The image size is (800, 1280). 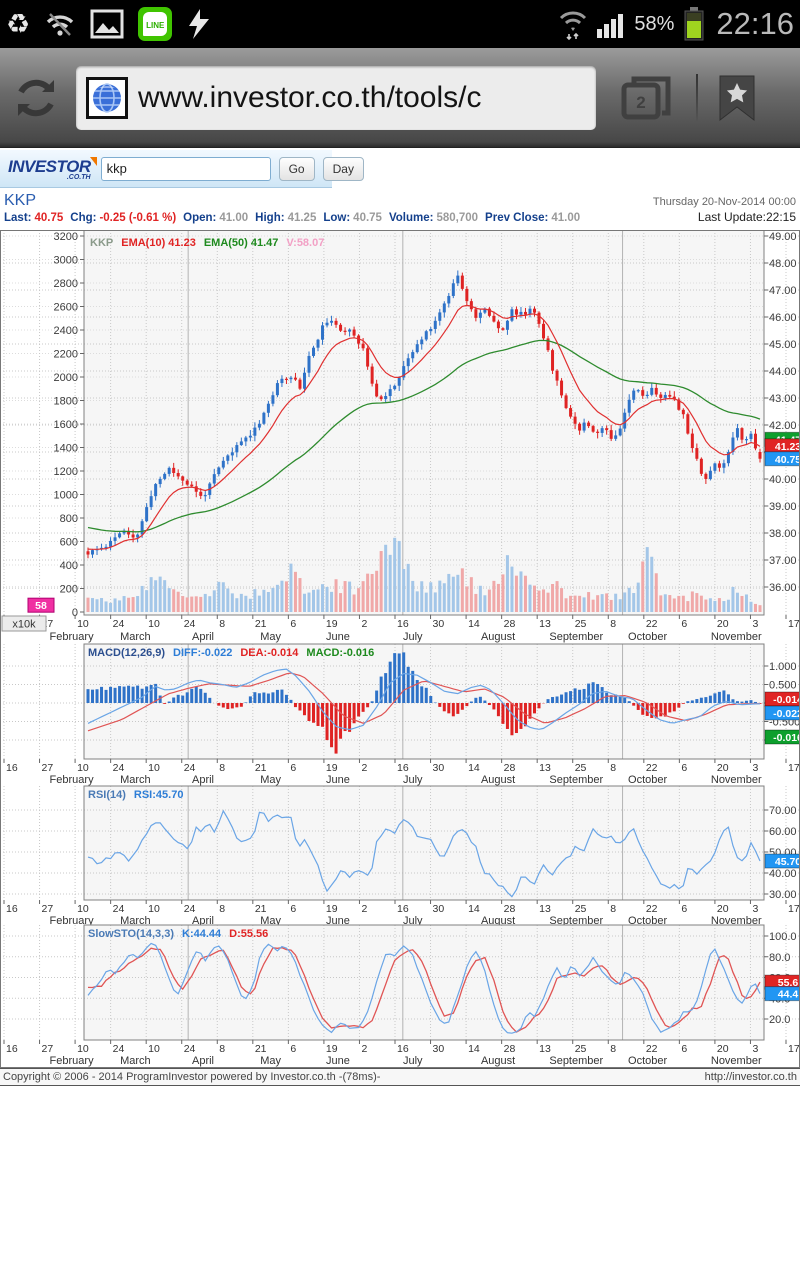 I want to click on svg-text: 27, so click(x=48, y=909).